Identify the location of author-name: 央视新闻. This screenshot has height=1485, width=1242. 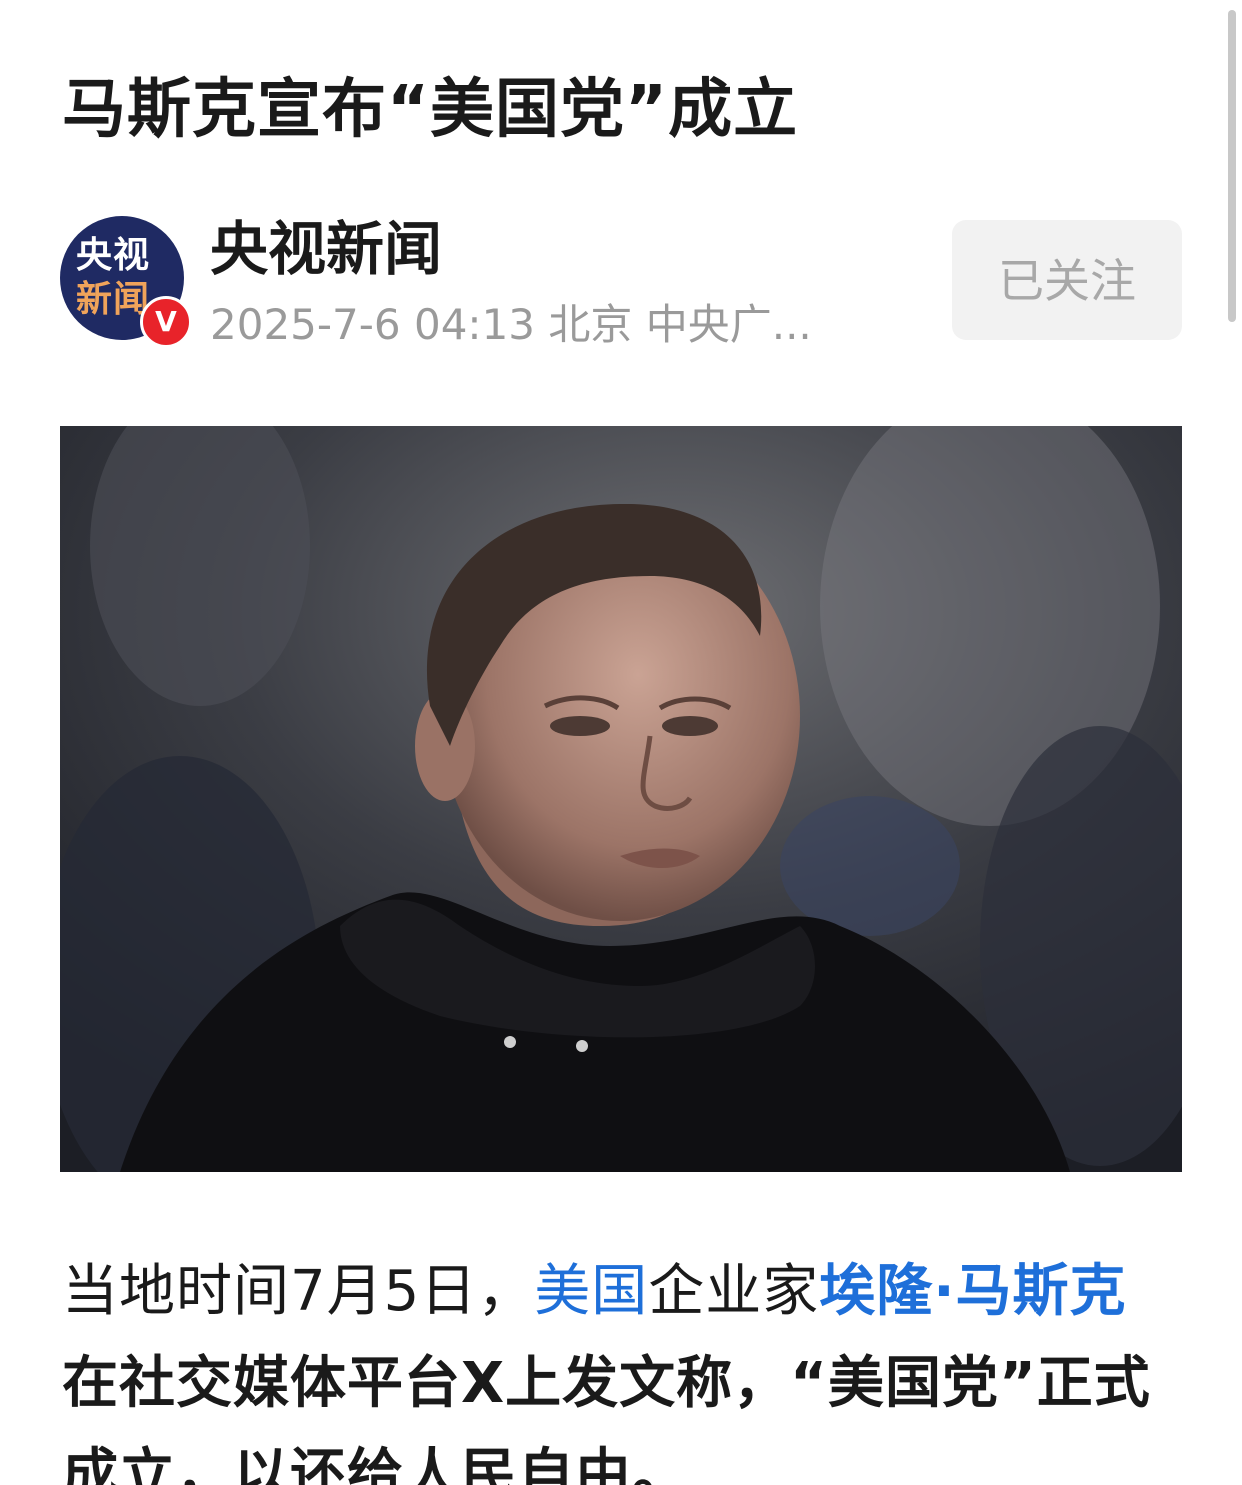
(326, 249).